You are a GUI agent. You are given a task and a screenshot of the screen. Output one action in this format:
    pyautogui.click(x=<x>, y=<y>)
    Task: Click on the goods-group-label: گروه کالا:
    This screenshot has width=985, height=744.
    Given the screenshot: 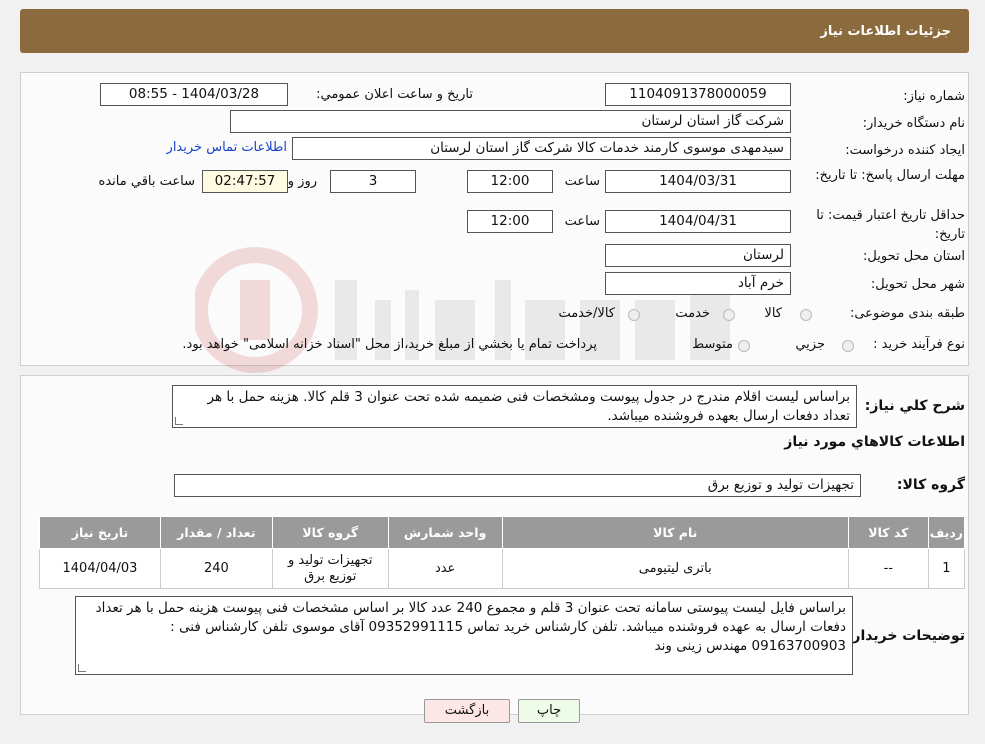 What is the action you would take?
    pyautogui.click(x=930, y=485)
    